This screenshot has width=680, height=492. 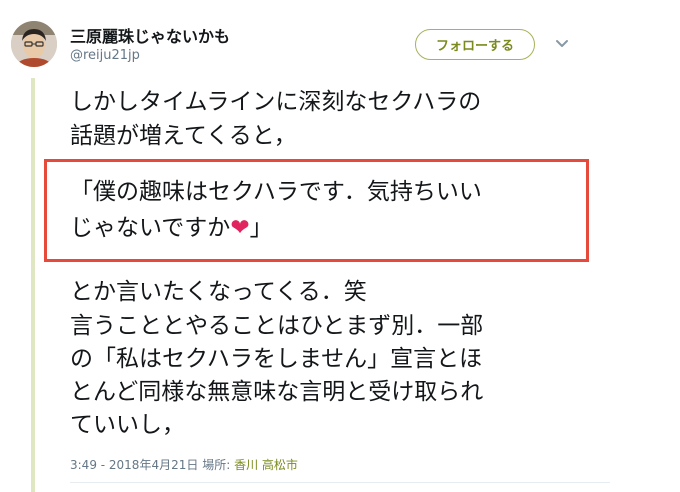 I want to click on avatar, so click(x=34, y=44).